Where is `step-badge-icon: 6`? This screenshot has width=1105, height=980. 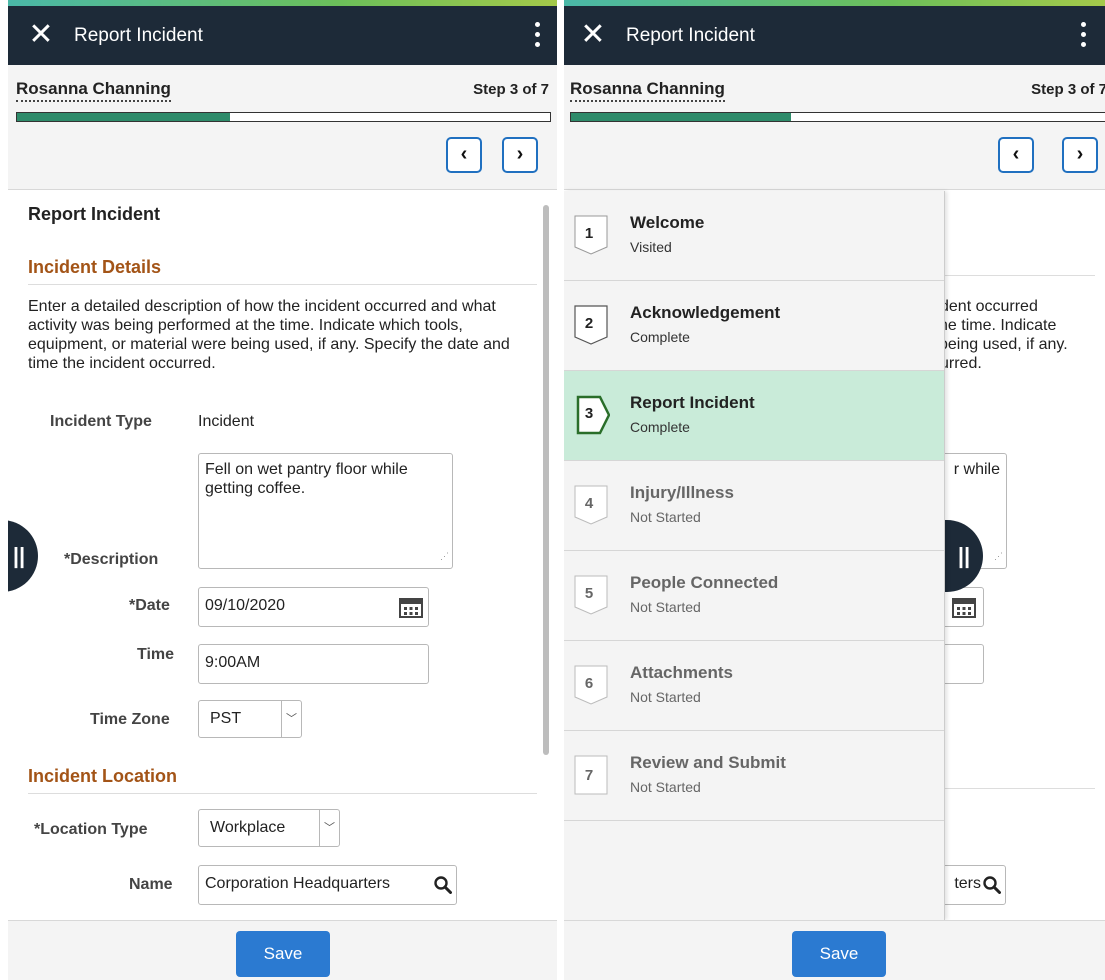 step-badge-icon: 6 is located at coordinates (591, 685).